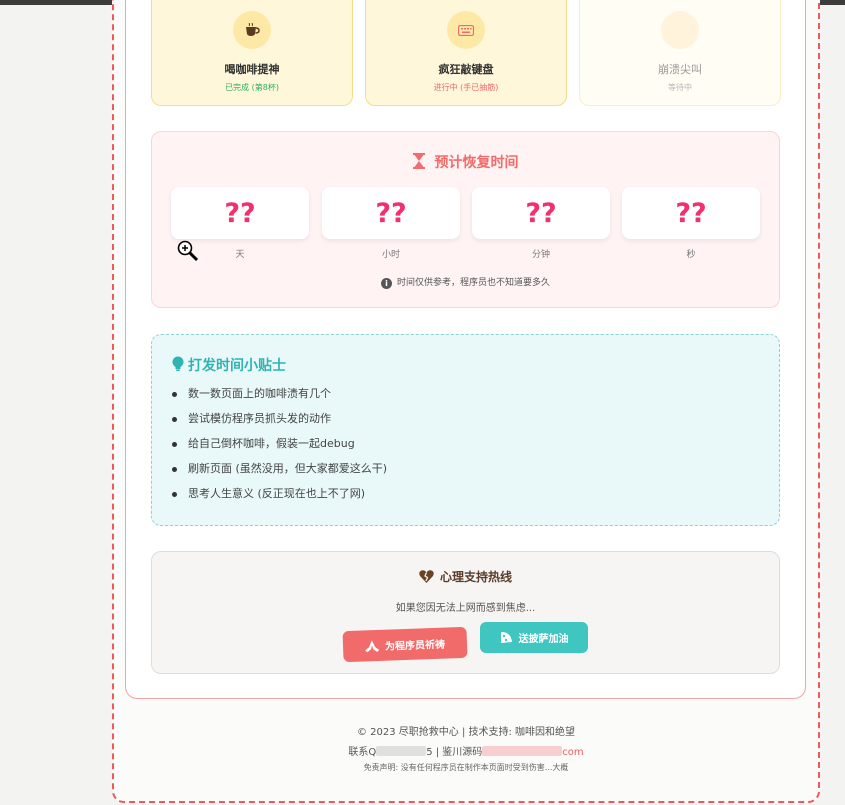 The width and height of the screenshot is (845, 805). I want to click on list-item: 刷新页面 (虽然没用，但大家都爱这么干), so click(279, 474).